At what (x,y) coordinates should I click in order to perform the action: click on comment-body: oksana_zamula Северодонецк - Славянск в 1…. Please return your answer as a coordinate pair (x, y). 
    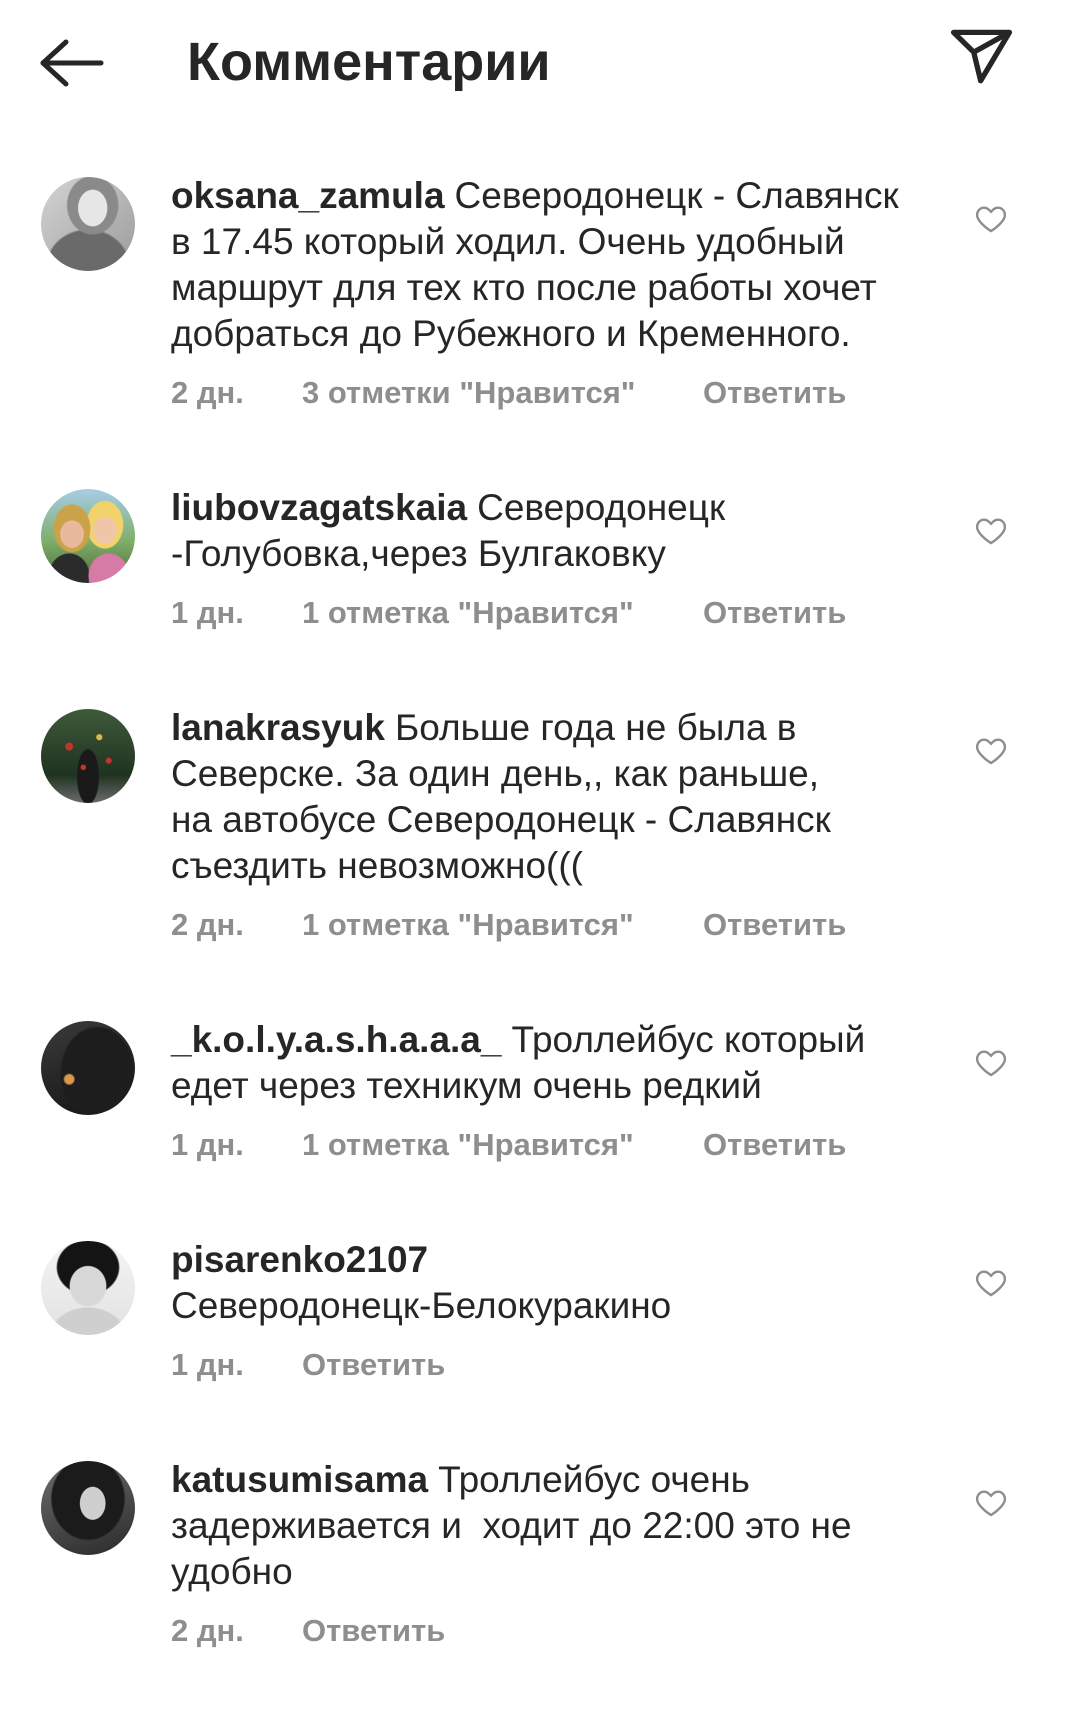
    Looking at the image, I should click on (566, 293).